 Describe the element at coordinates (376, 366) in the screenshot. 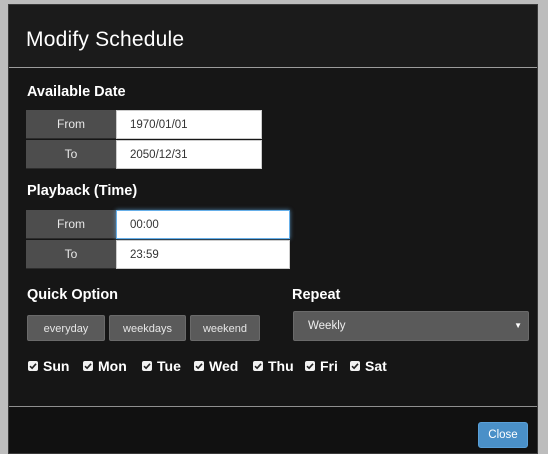

I see `day-label: Sat` at that location.